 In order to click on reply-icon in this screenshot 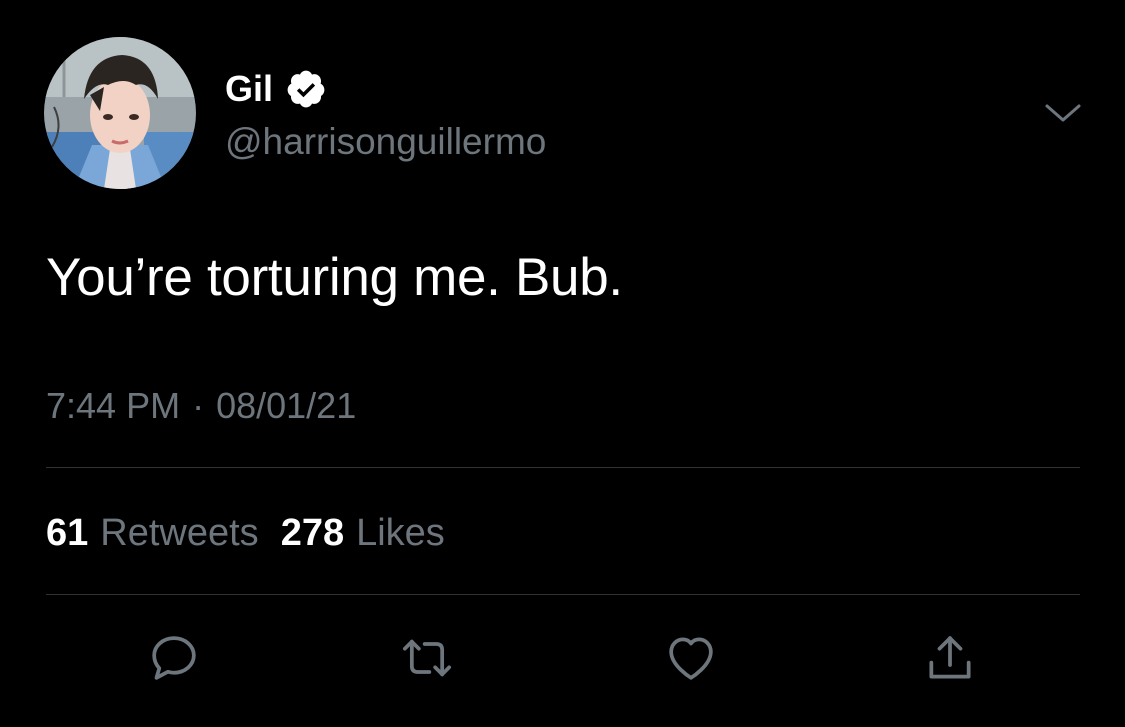, I will do `click(174, 658)`.